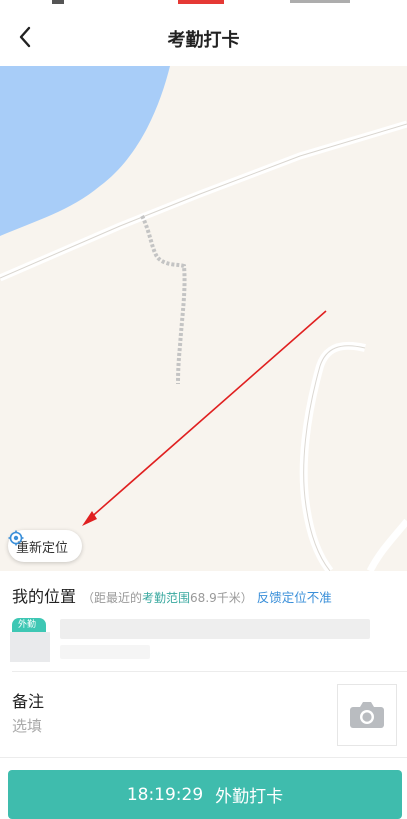 This screenshot has height=819, width=407. I want to click on location-hint: （距最近的考勤范围68.9千米）, so click(167, 597).